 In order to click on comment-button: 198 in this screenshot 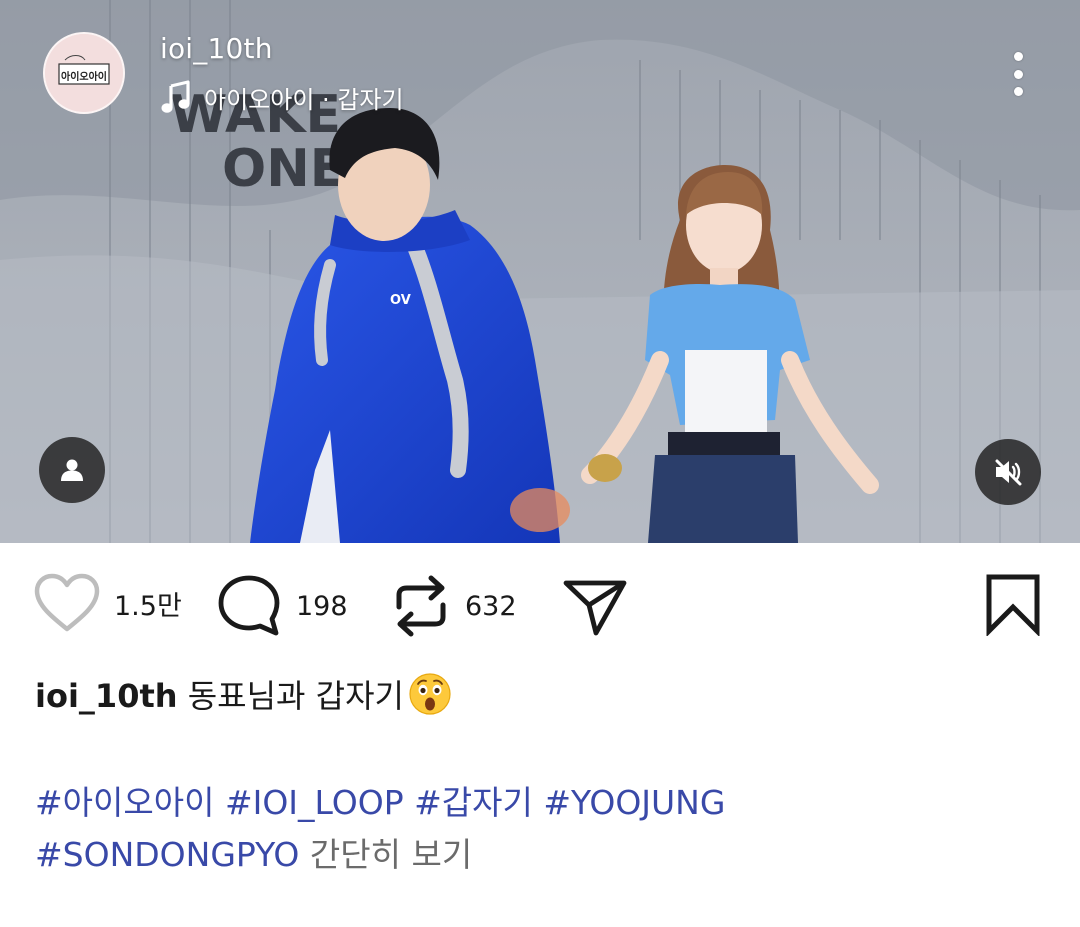, I will do `click(282, 606)`.